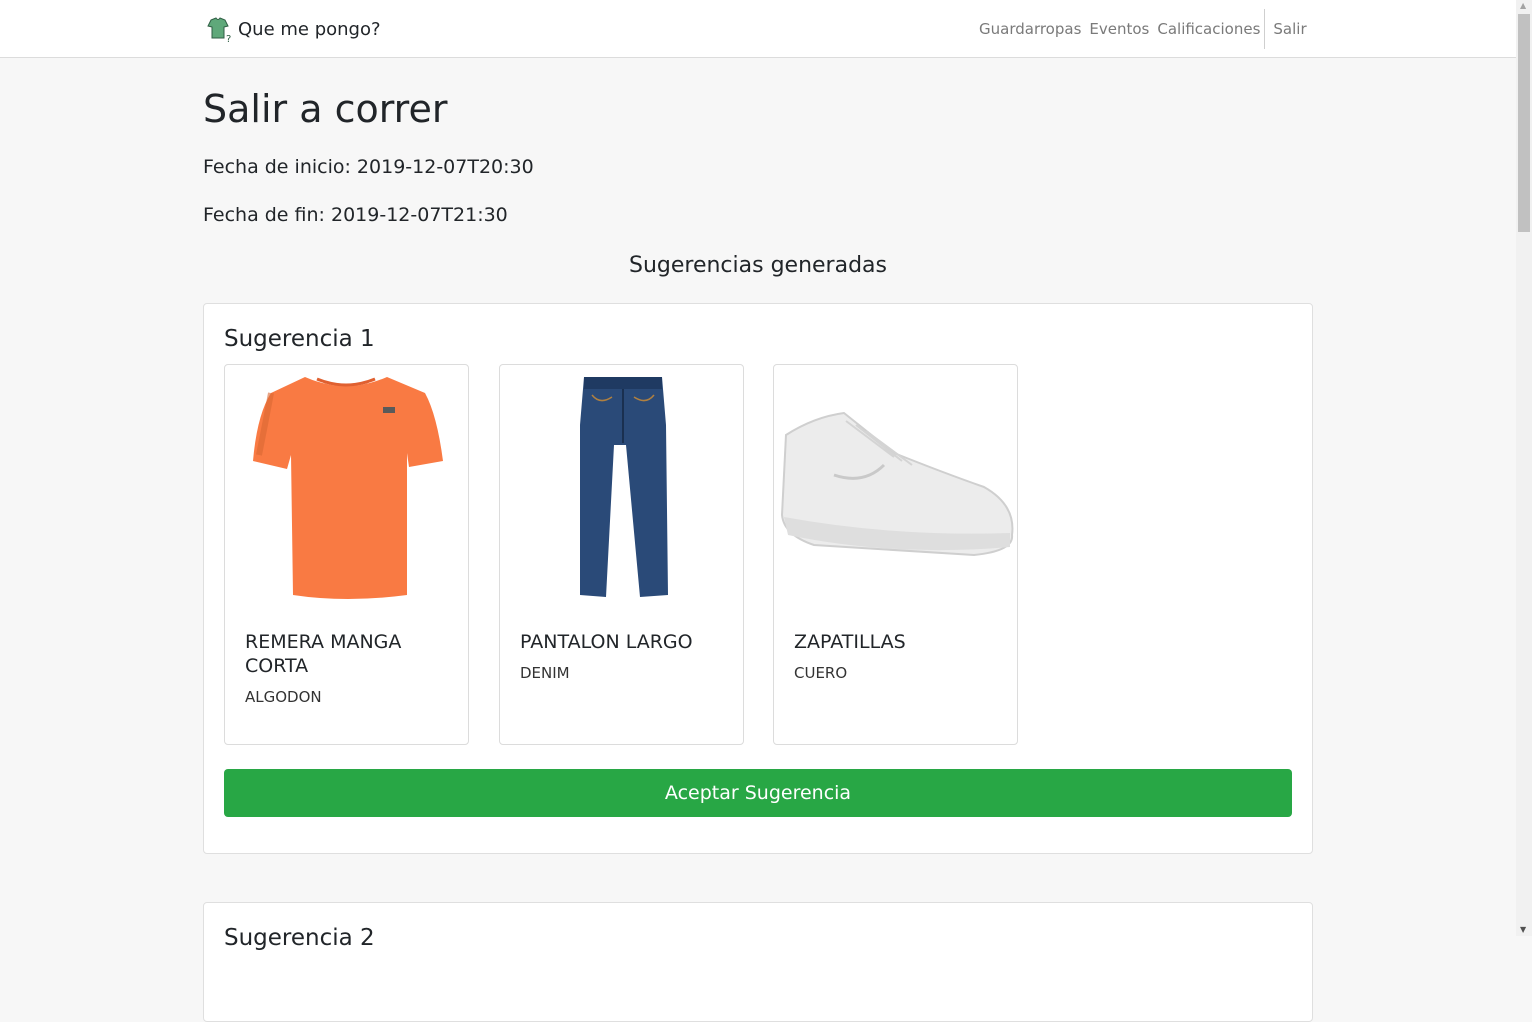 This screenshot has height=1022, width=1532. I want to click on event-start-date: Fecha de inicio: 2019-12-07T20:30, so click(368, 167).